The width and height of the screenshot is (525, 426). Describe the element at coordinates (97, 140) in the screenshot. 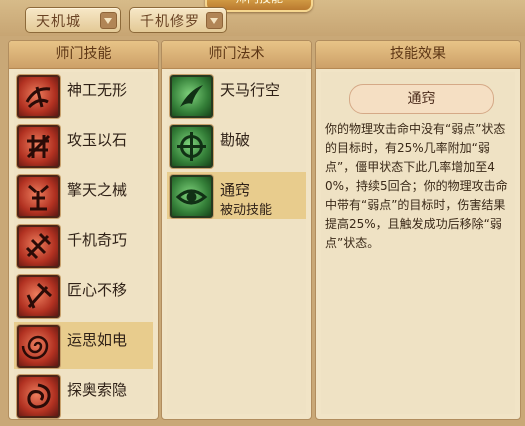

I see `skill-item-label: 攻玉以石` at that location.